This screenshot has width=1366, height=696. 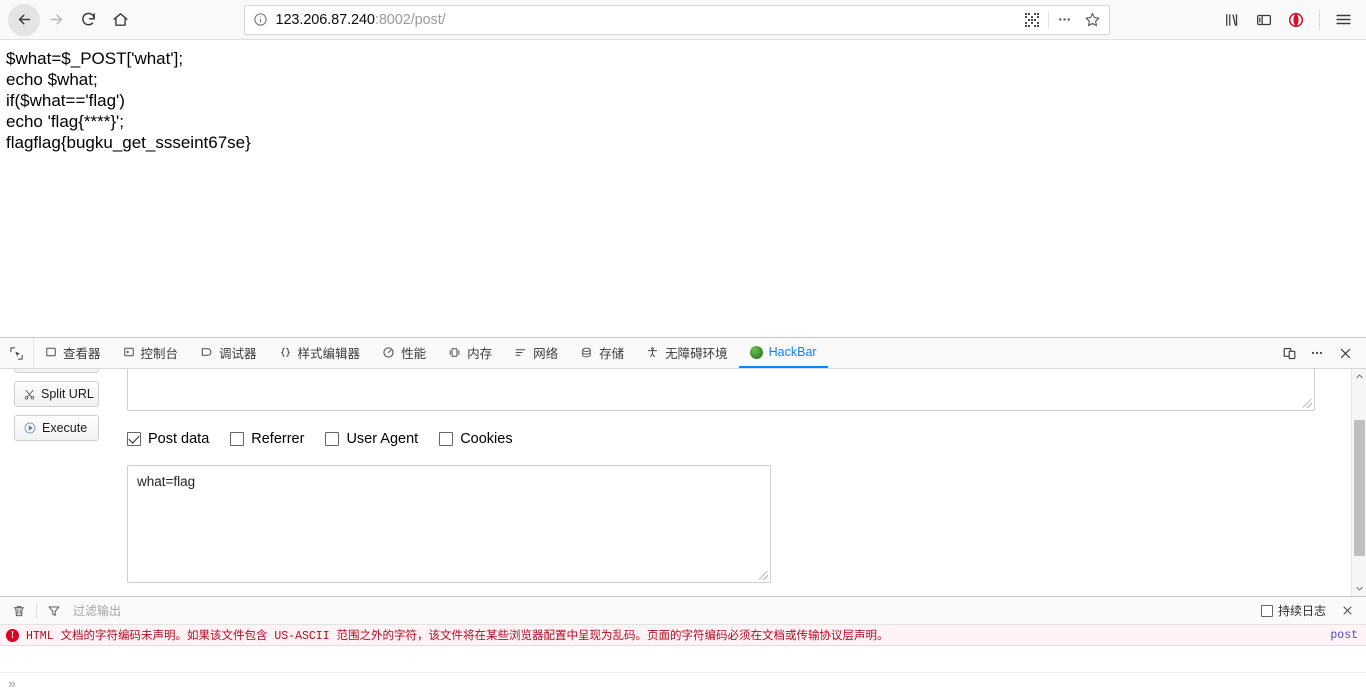 I want to click on execute-button: Execute, so click(x=56, y=428).